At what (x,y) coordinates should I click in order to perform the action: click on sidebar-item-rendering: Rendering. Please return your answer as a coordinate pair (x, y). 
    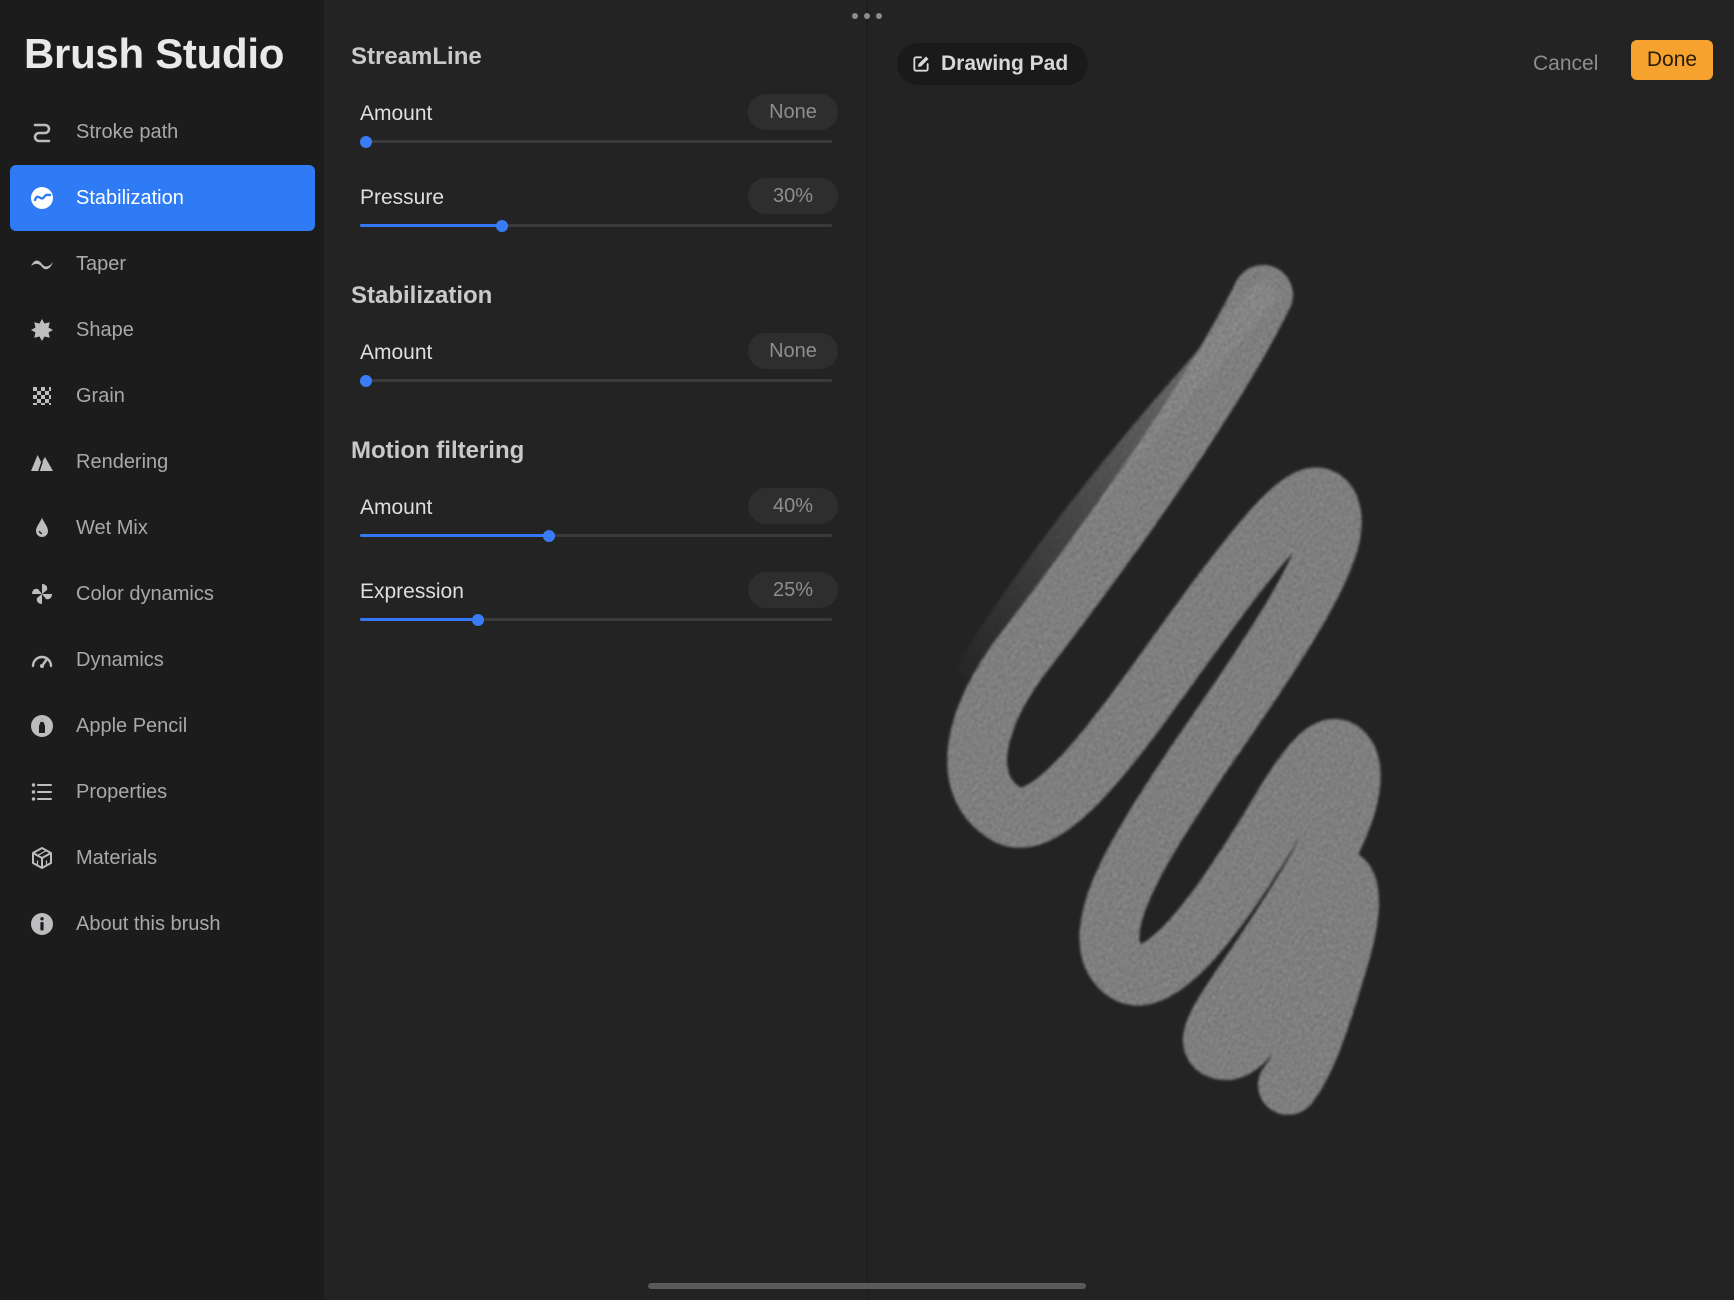
    Looking at the image, I should click on (162, 462).